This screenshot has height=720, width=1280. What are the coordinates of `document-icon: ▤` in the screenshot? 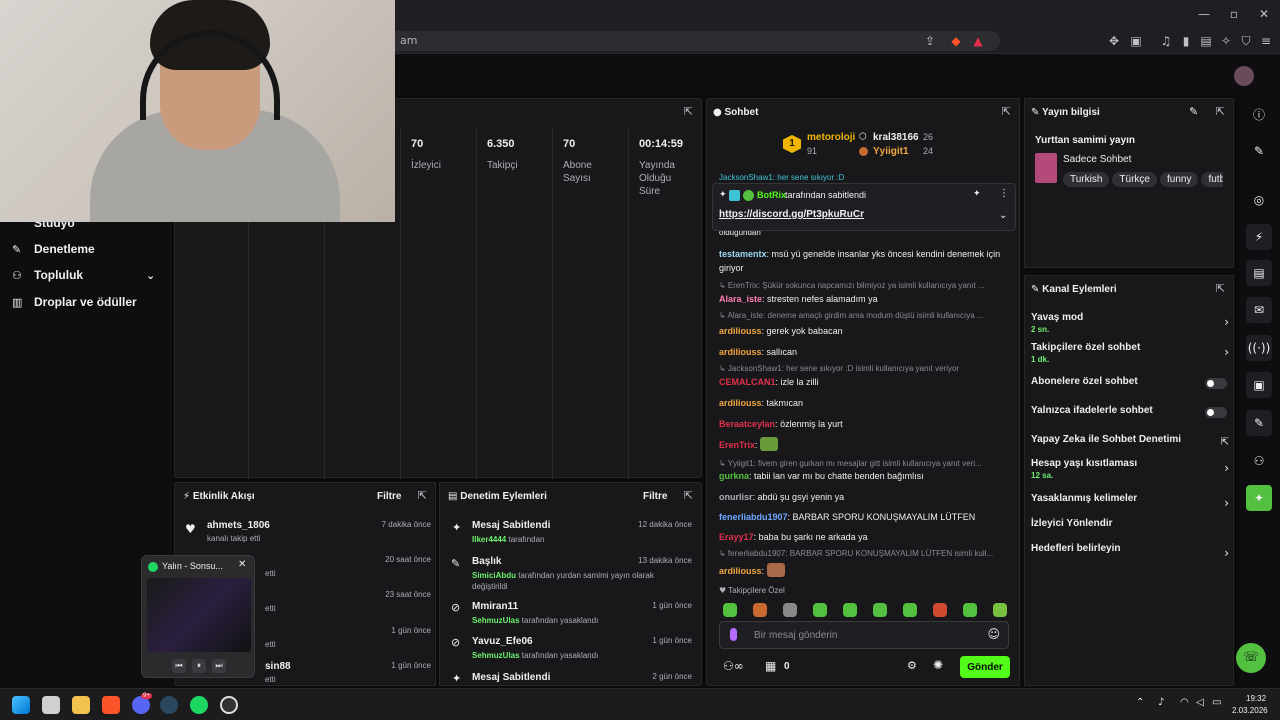 It's located at (1259, 273).